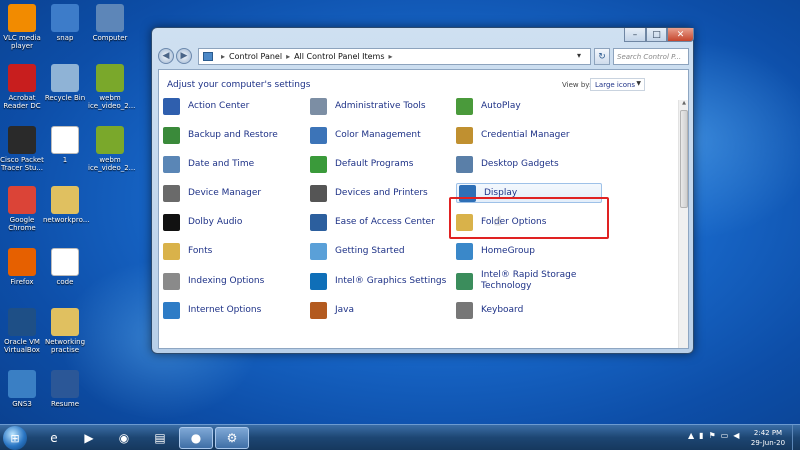 This screenshot has width=800, height=450. I want to click on snap-folder-icon, so click(65, 18).